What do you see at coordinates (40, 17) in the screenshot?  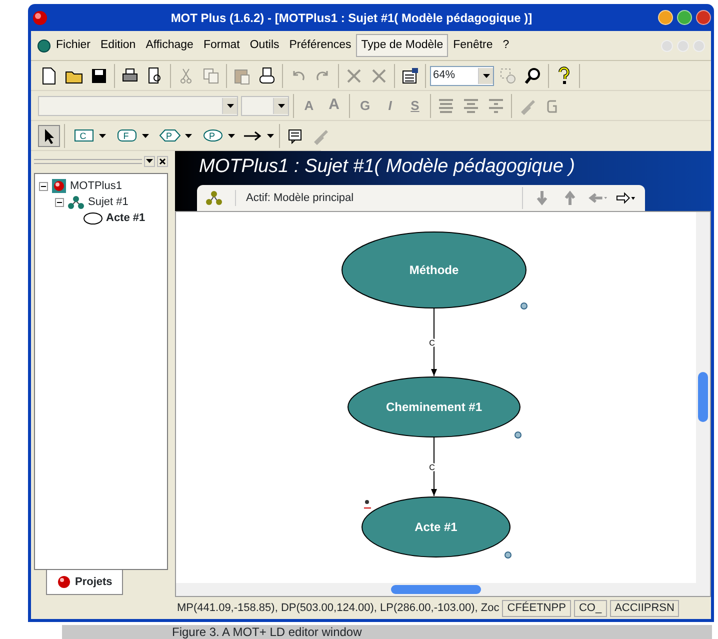 I see `app-icon` at bounding box center [40, 17].